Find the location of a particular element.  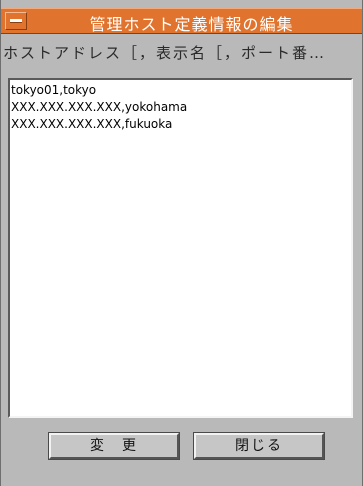

text-line: XXX.XXX.XXX.XXX,yokohama is located at coordinates (99, 107).